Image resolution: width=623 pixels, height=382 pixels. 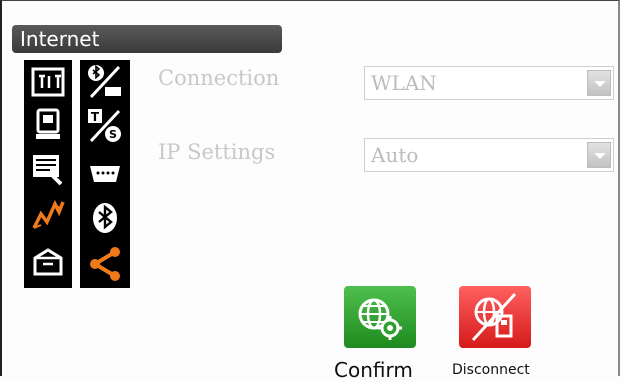 I want to click on confirm-button-label: Confirm, so click(x=373, y=370).